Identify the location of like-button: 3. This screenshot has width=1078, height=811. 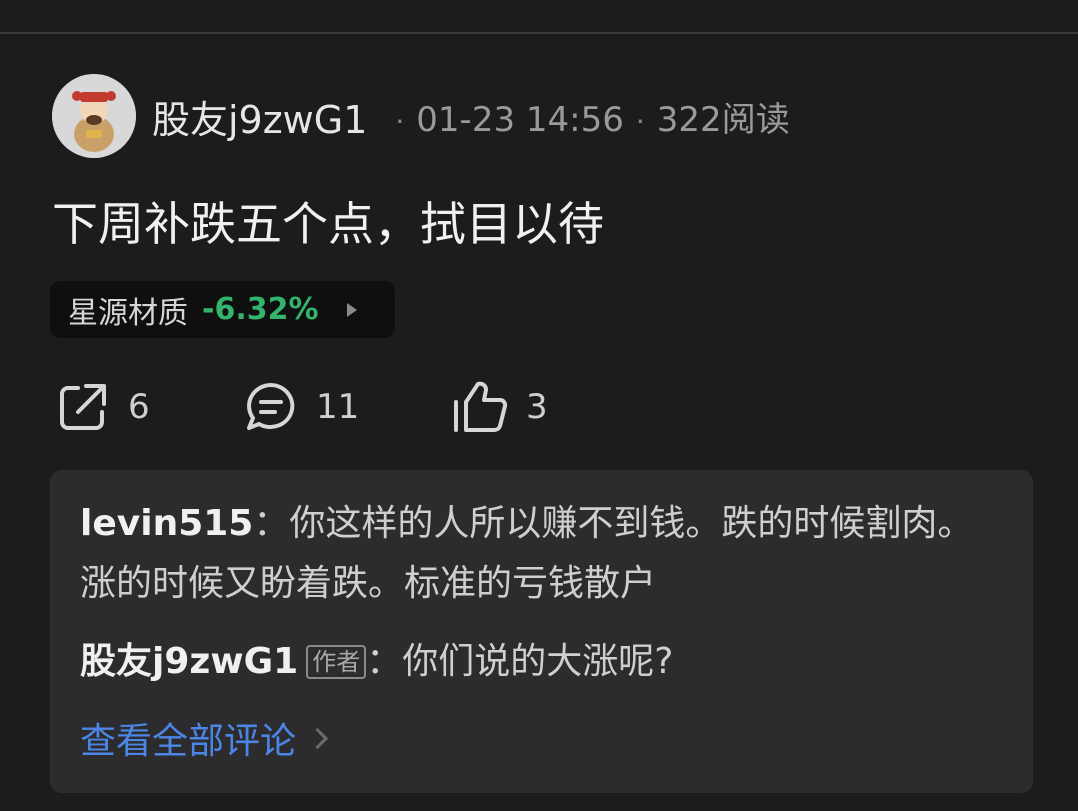
(500, 407).